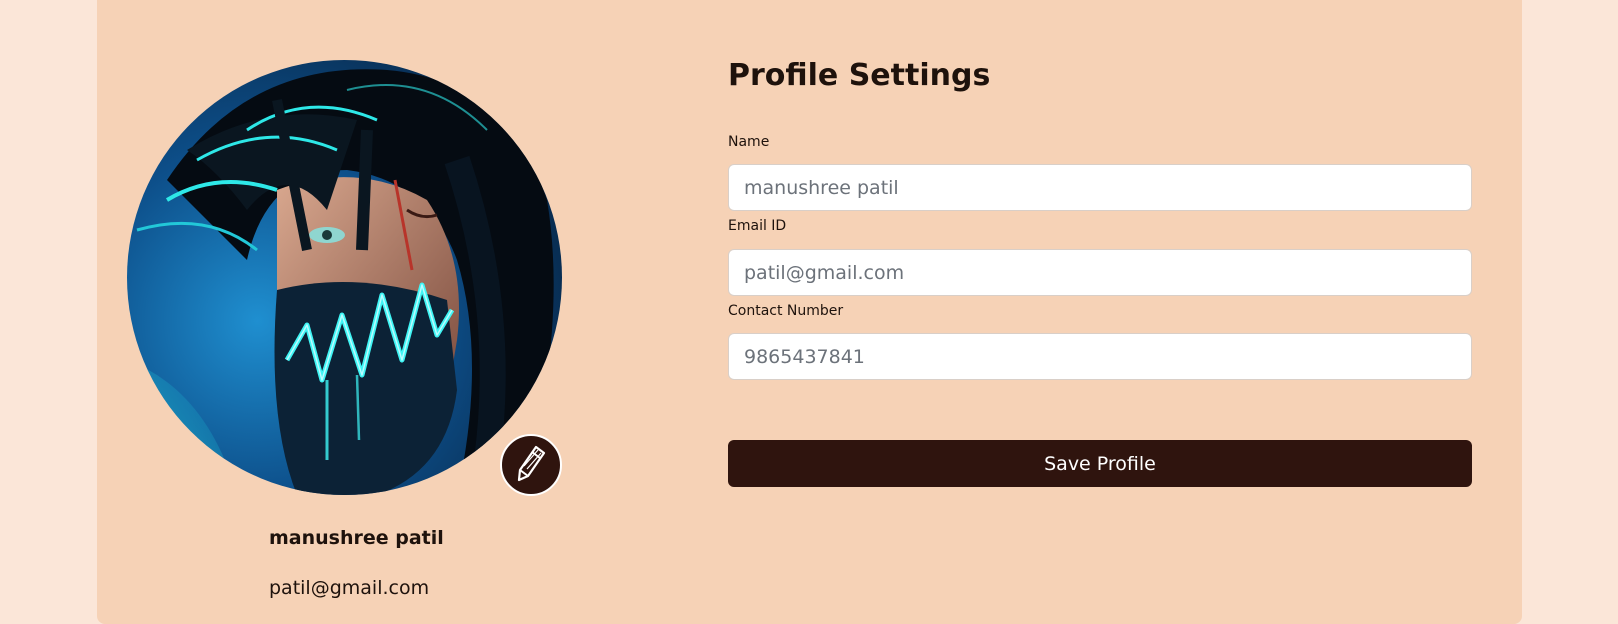  What do you see at coordinates (356, 538) in the screenshot?
I see `profile-display-name: manushree patil` at bounding box center [356, 538].